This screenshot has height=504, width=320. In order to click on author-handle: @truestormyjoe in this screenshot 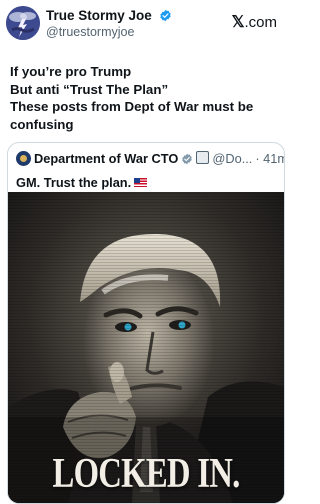, I will do `click(90, 32)`.